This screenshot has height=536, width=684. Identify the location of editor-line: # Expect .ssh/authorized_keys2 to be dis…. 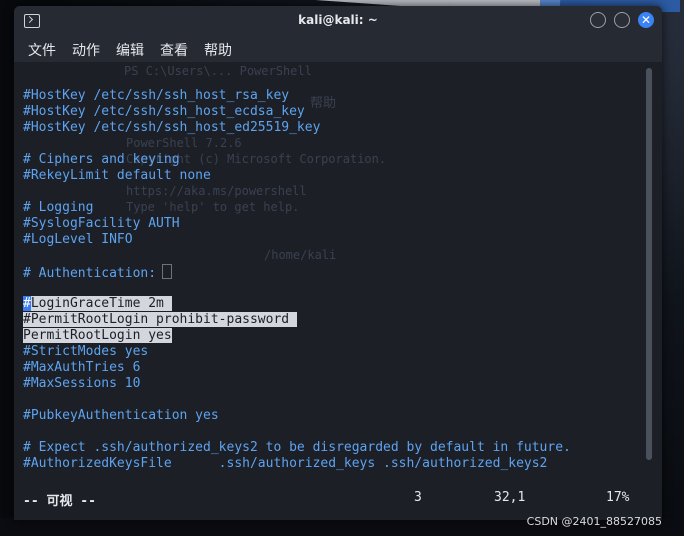
(297, 447).